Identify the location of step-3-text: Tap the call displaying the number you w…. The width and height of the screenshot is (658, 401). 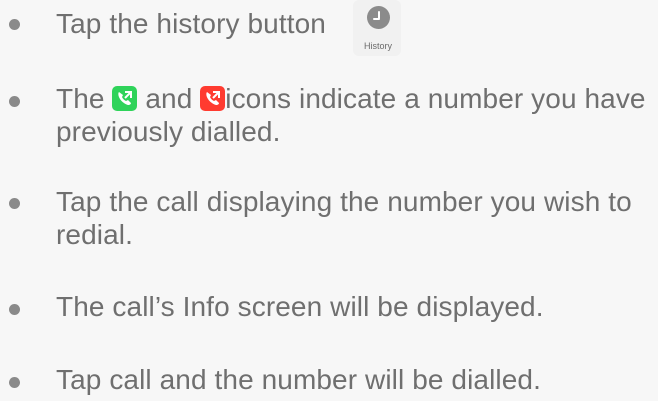
(344, 218).